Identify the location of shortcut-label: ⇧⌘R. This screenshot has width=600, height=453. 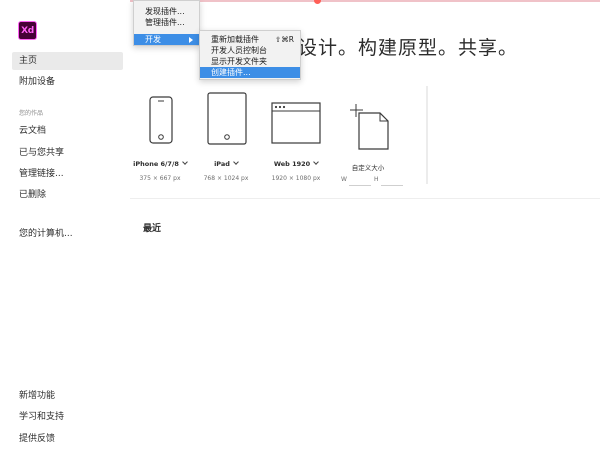
(284, 39).